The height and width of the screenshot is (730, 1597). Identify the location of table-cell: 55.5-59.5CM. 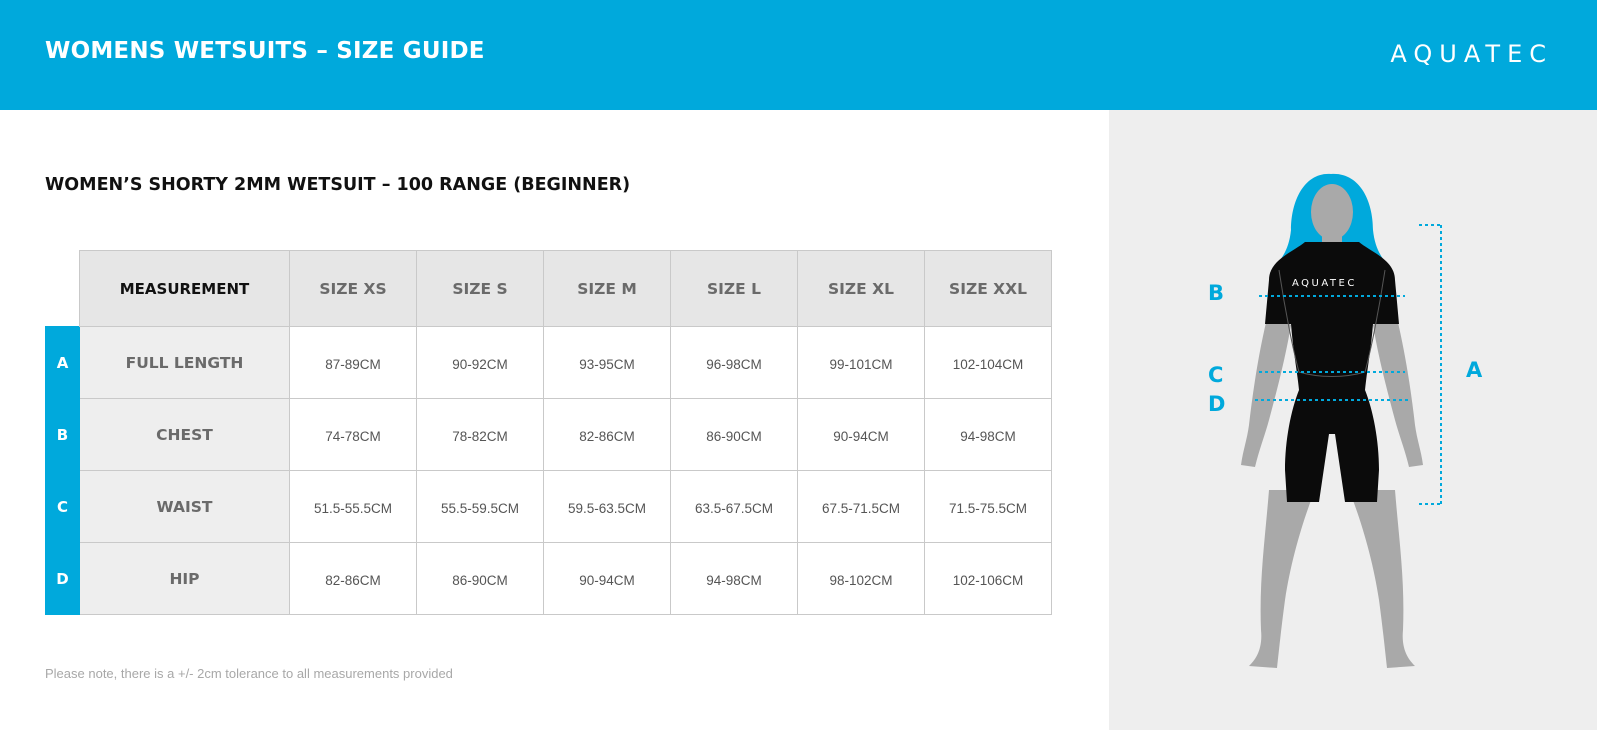
(480, 506).